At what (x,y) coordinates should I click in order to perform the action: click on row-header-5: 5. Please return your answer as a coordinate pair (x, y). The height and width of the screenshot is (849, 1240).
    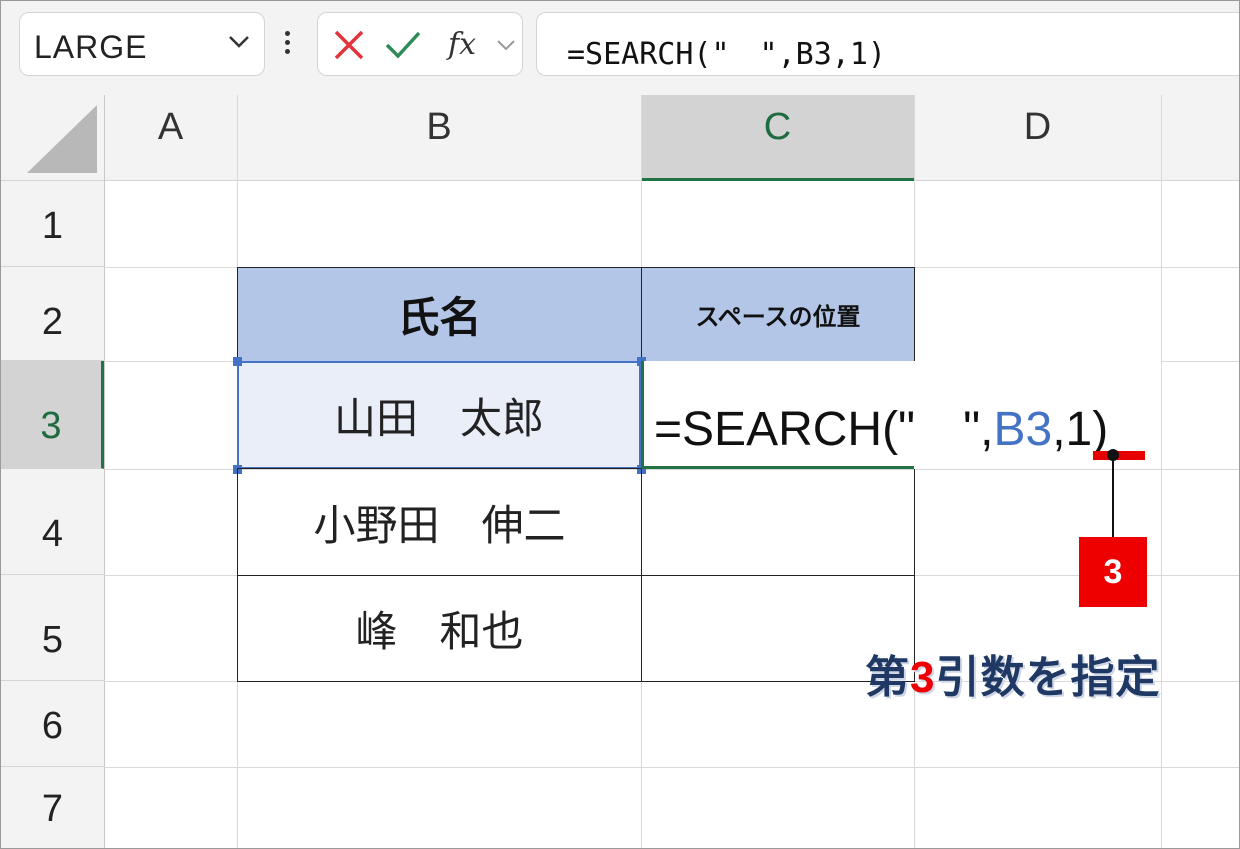
    Looking at the image, I should click on (52, 628).